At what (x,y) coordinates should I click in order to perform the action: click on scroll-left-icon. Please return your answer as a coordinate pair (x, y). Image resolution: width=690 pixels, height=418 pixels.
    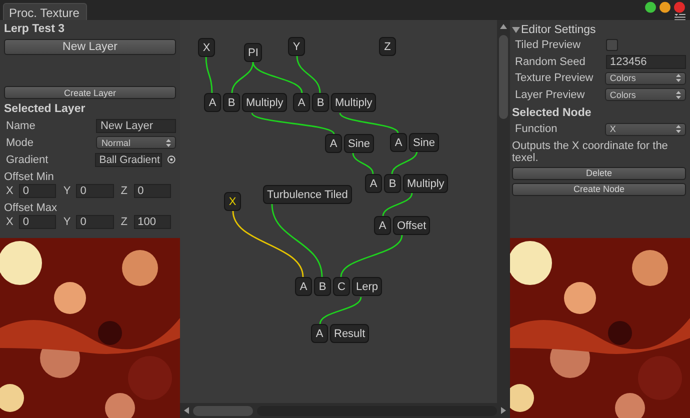
    Looking at the image, I should click on (186, 410).